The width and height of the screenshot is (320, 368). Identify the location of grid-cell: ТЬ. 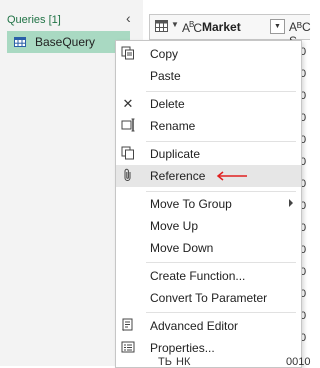
(165, 362).